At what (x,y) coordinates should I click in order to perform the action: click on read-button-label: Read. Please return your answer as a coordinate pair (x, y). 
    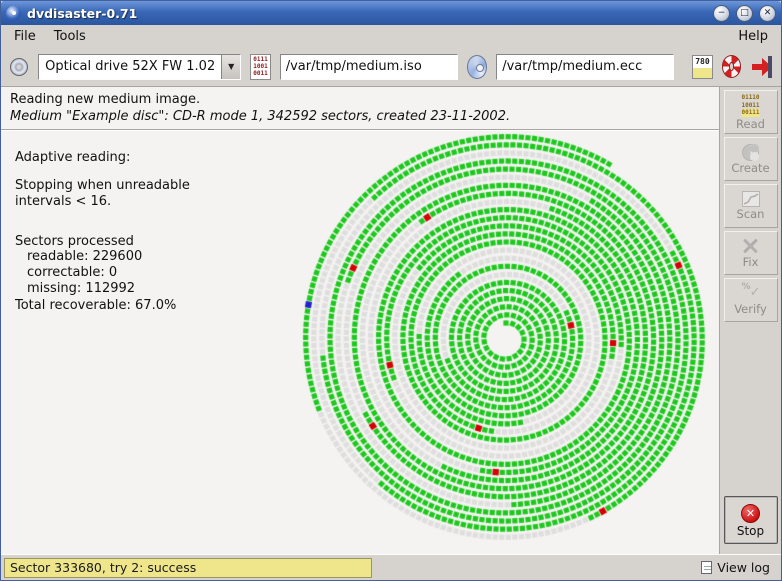
    Looking at the image, I should click on (750, 123).